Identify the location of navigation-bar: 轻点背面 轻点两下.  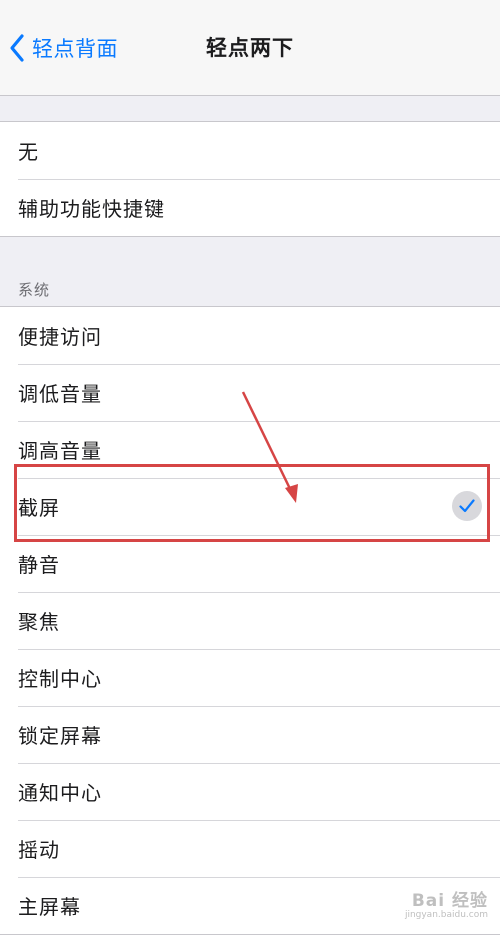
(250, 48).